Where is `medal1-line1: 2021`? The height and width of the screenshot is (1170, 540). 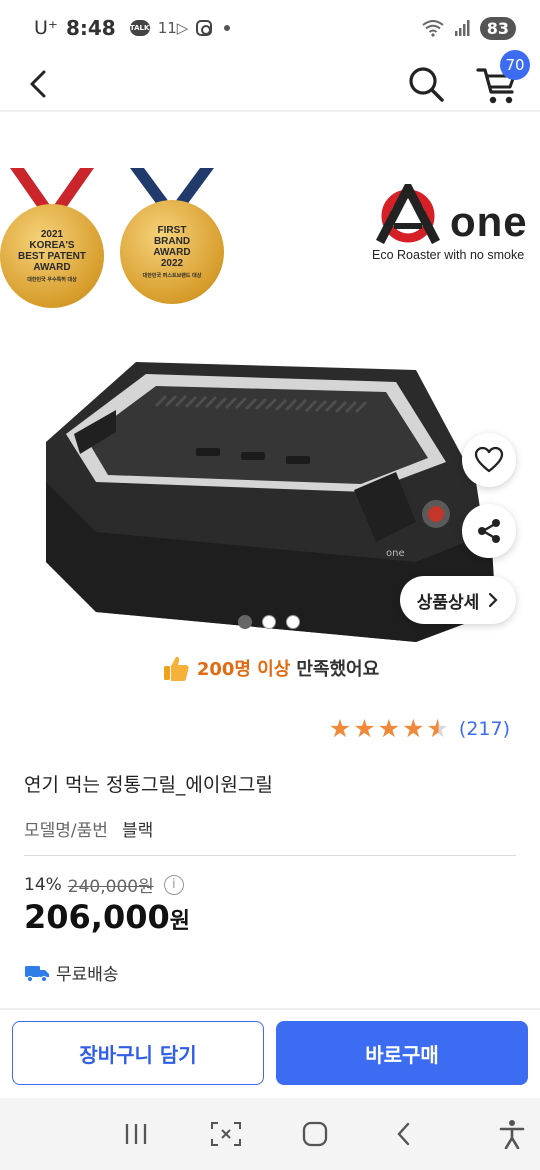
medal1-line1: 2021 is located at coordinates (52, 234).